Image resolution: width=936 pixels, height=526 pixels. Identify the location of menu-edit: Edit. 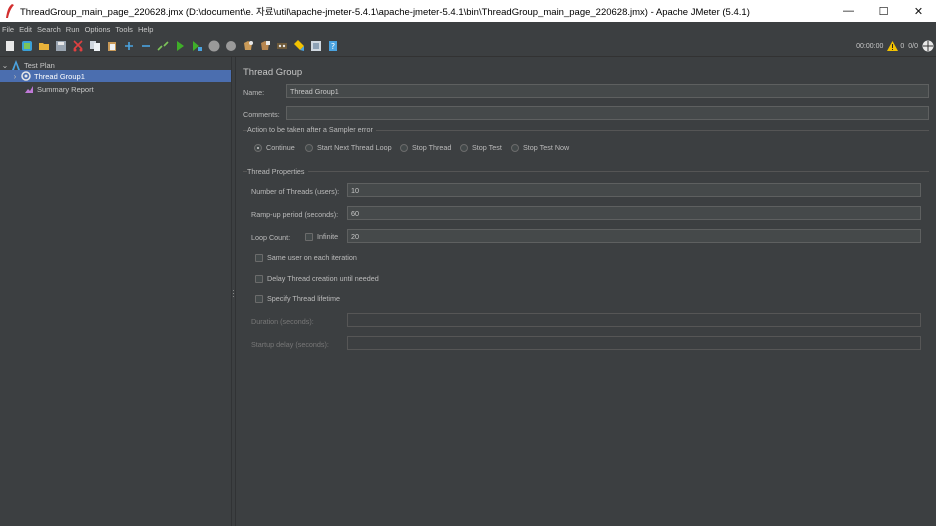
(25, 29).